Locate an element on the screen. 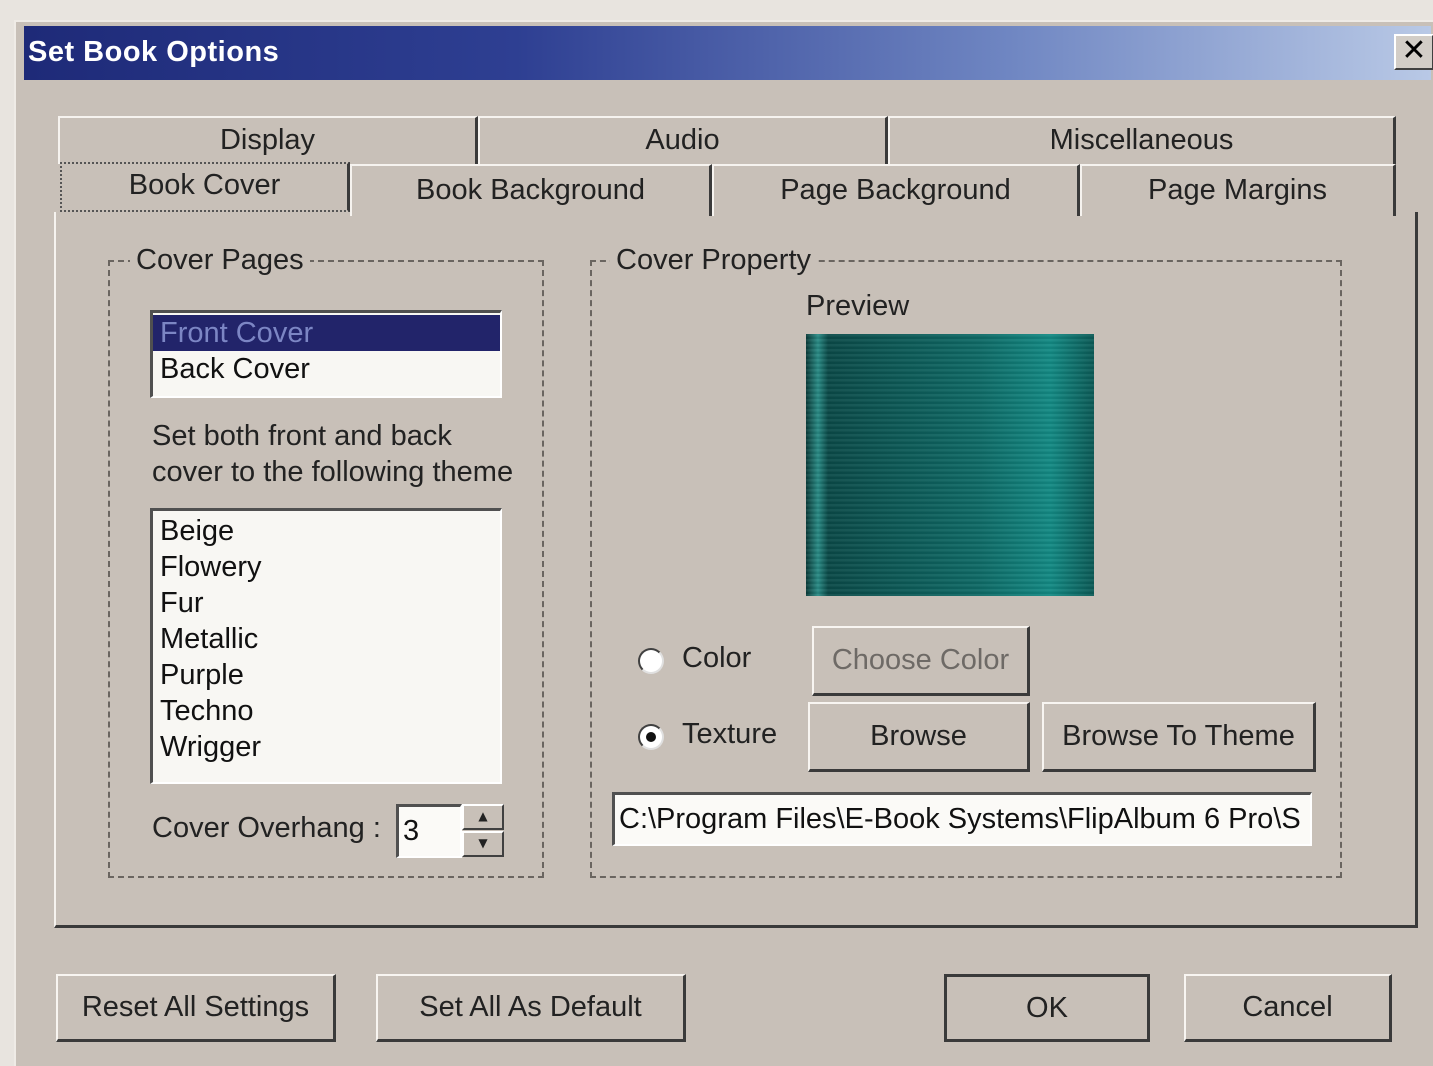 The image size is (1433, 1066). browse-to-theme-button: Browse To Theme is located at coordinates (1179, 737).